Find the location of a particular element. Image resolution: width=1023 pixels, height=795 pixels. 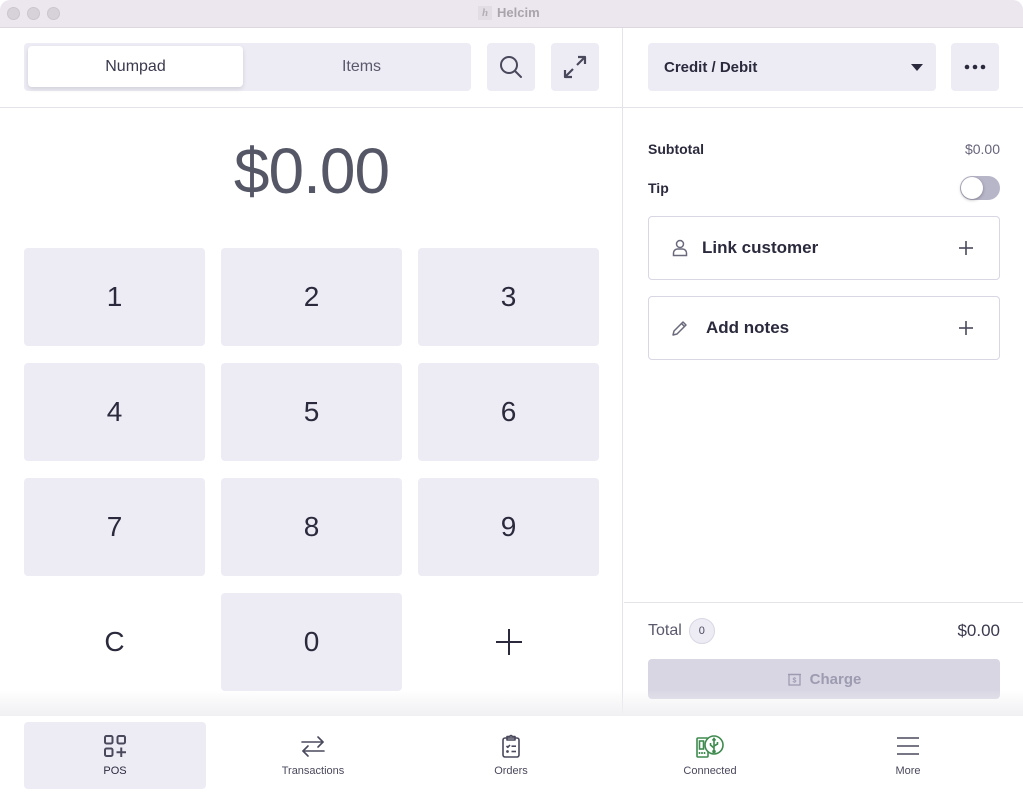

mode-segmented-control: Numpad Items is located at coordinates (247, 67).